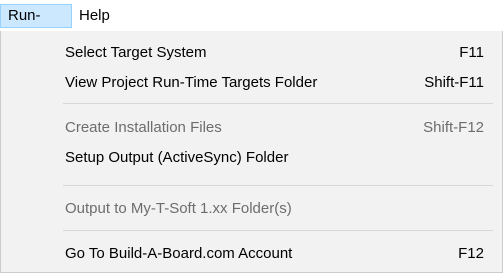 This screenshot has height=273, width=503. What do you see at coordinates (454, 82) in the screenshot?
I see `menu-item-shortcut: Shift-F11` at bounding box center [454, 82].